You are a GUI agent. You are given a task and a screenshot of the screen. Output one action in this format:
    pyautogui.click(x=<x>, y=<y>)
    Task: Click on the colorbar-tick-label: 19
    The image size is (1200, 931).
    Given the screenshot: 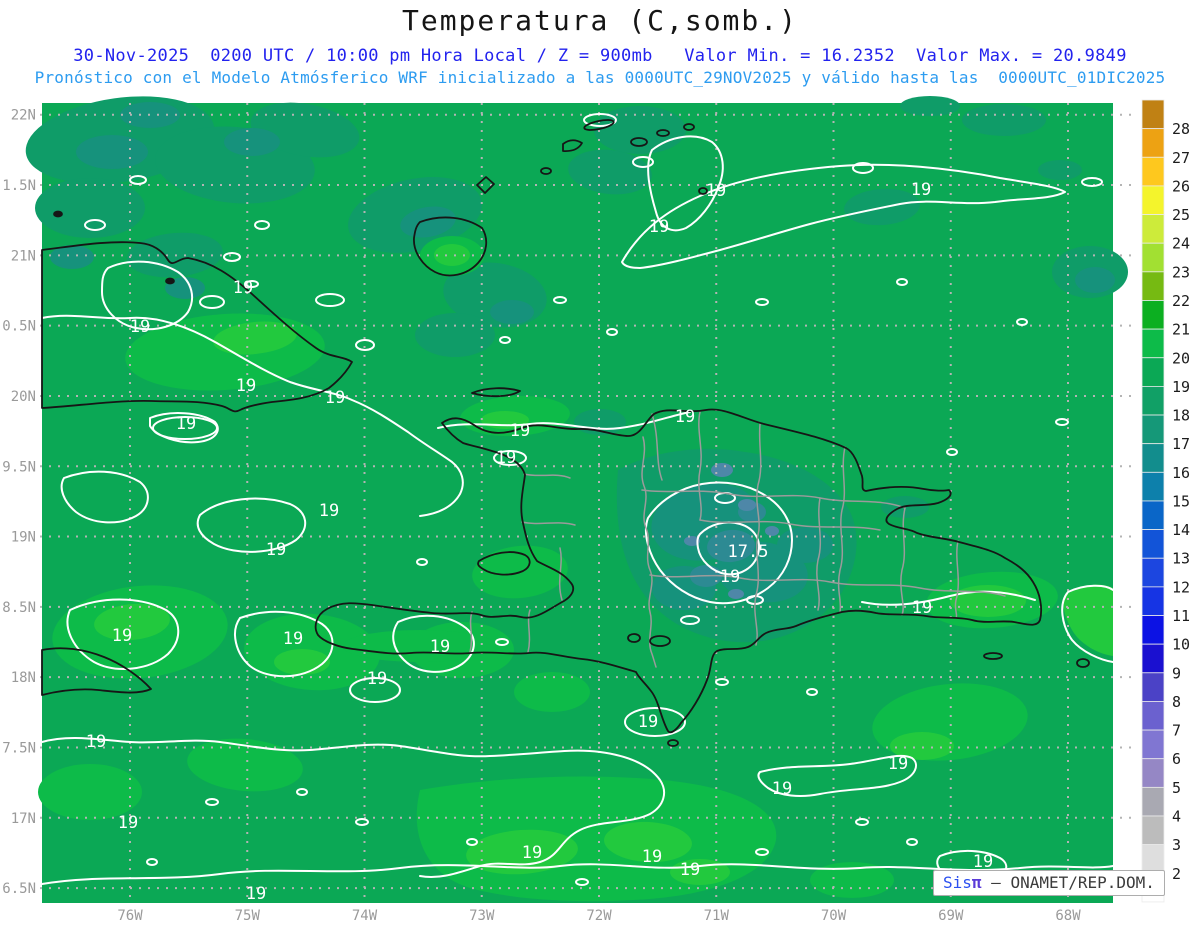 What is the action you would take?
    pyautogui.click(x=1181, y=387)
    